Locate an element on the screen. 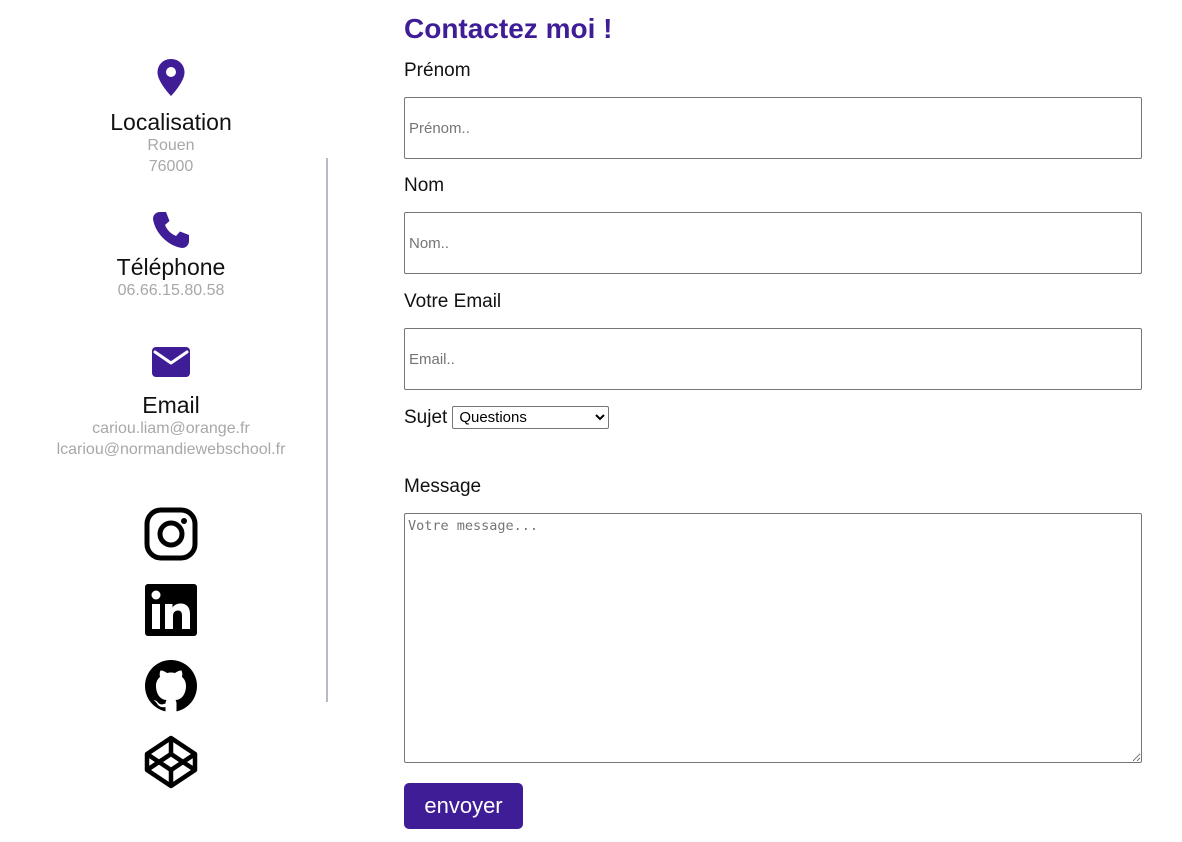  subject-select: Questions is located at coordinates (531, 417).